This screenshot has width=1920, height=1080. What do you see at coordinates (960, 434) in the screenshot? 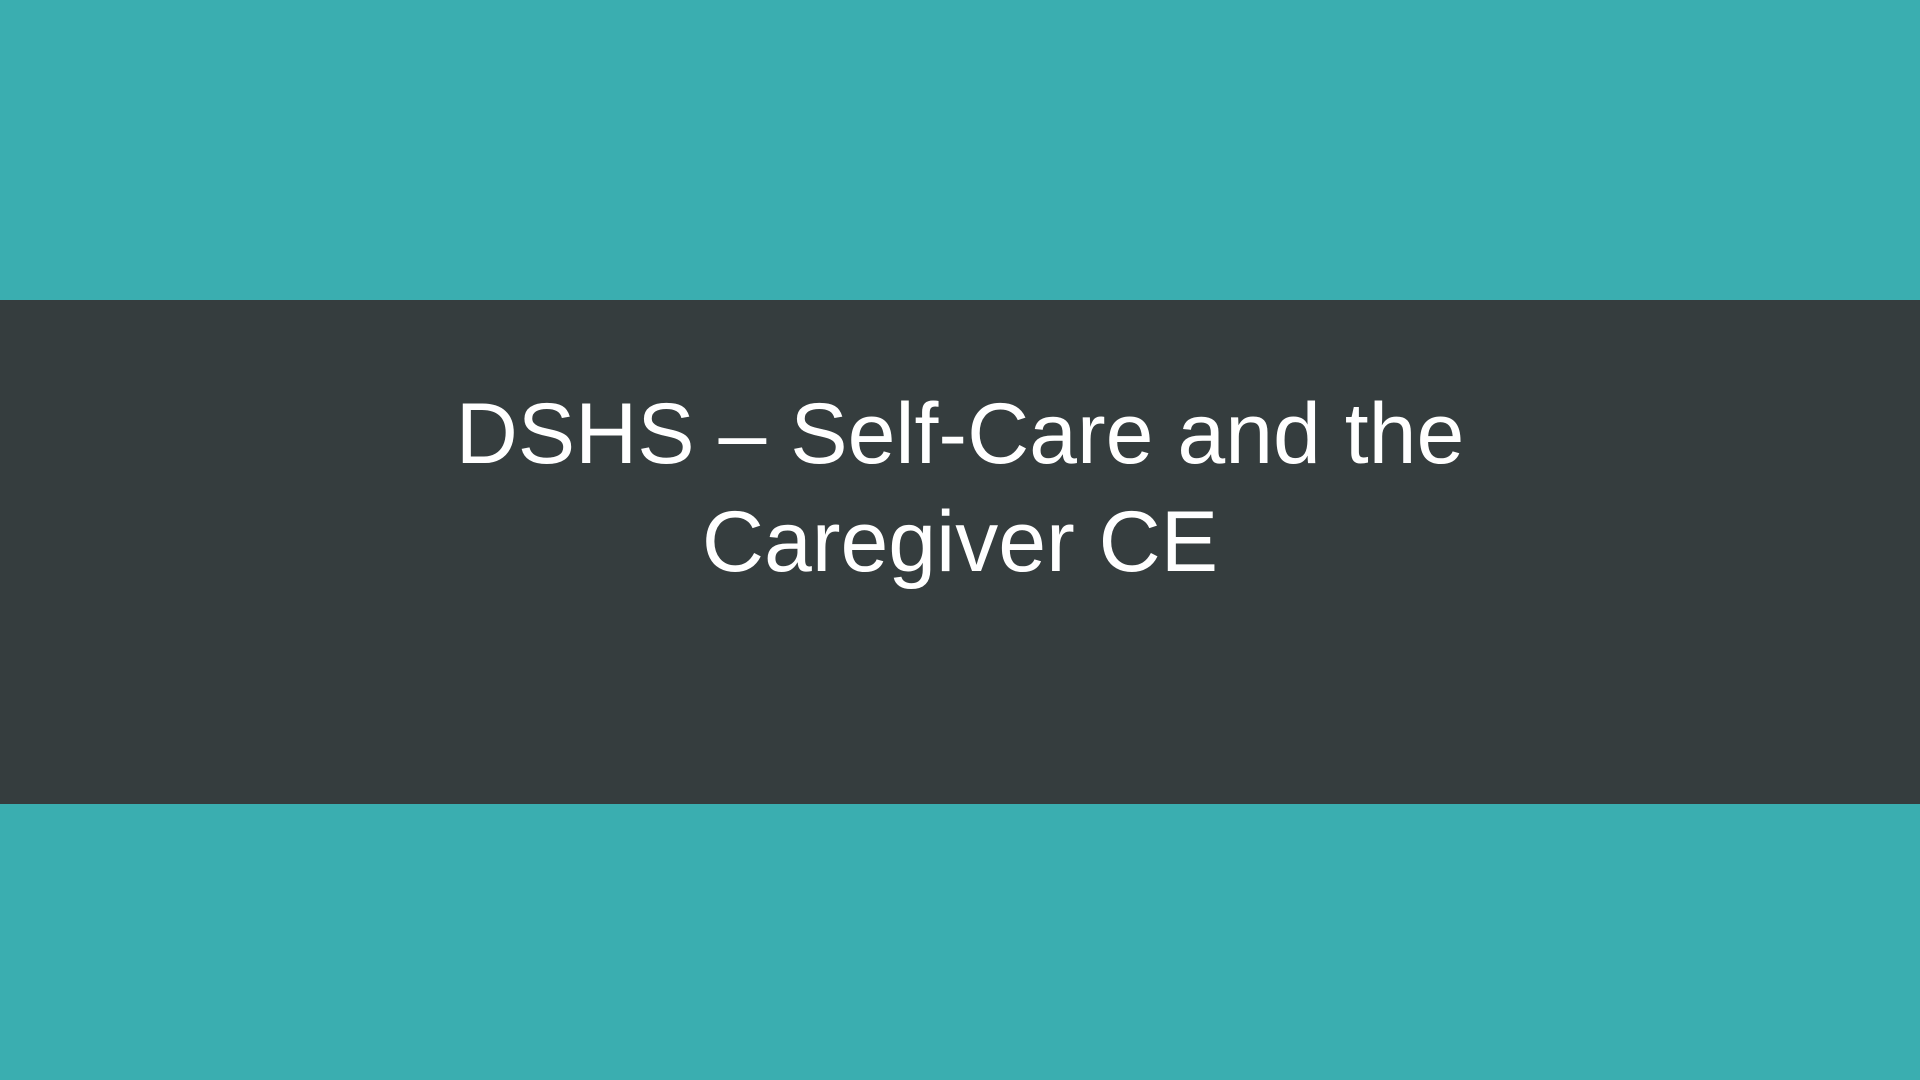
I see `slide-title-line-1: DSHS – Self-Care and the` at bounding box center [960, 434].